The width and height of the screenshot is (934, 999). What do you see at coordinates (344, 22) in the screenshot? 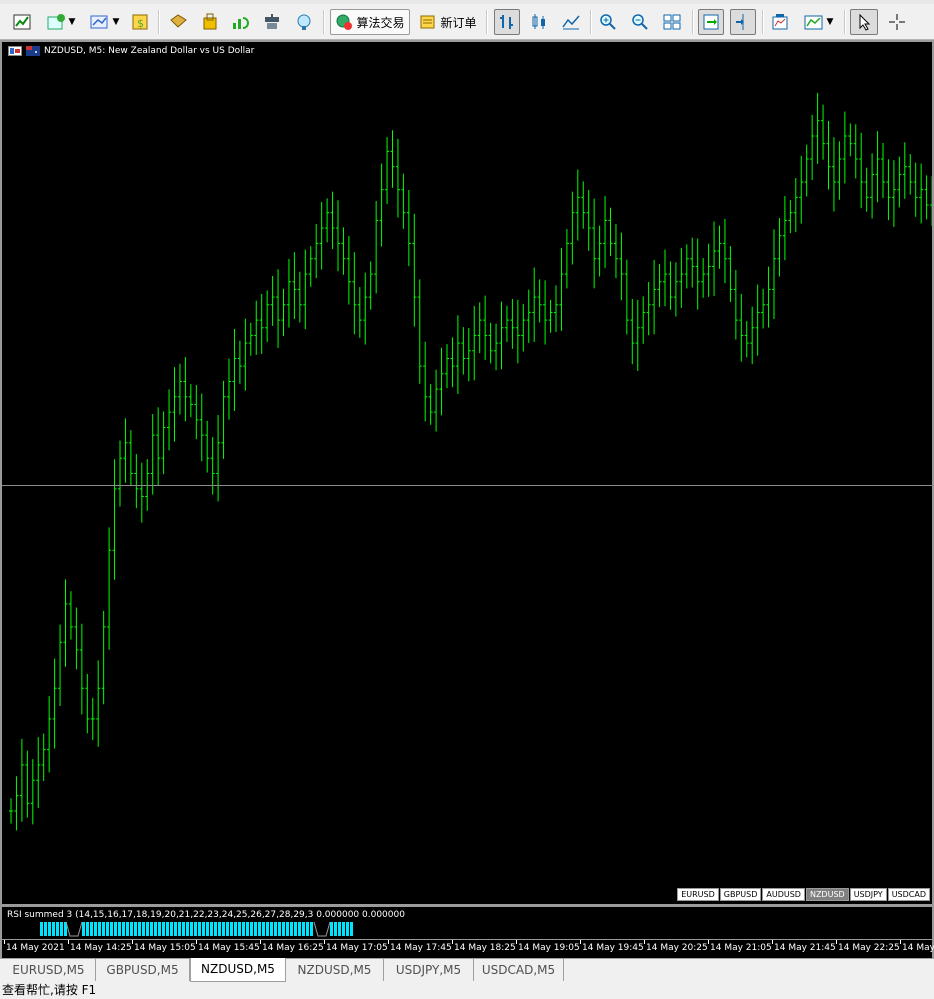
I see `algo-trading-icon` at bounding box center [344, 22].